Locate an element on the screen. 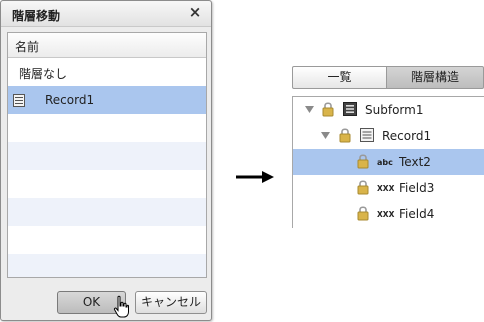 The image size is (484, 322). view-tabs: 一覧 階層構造 is located at coordinates (388, 77).